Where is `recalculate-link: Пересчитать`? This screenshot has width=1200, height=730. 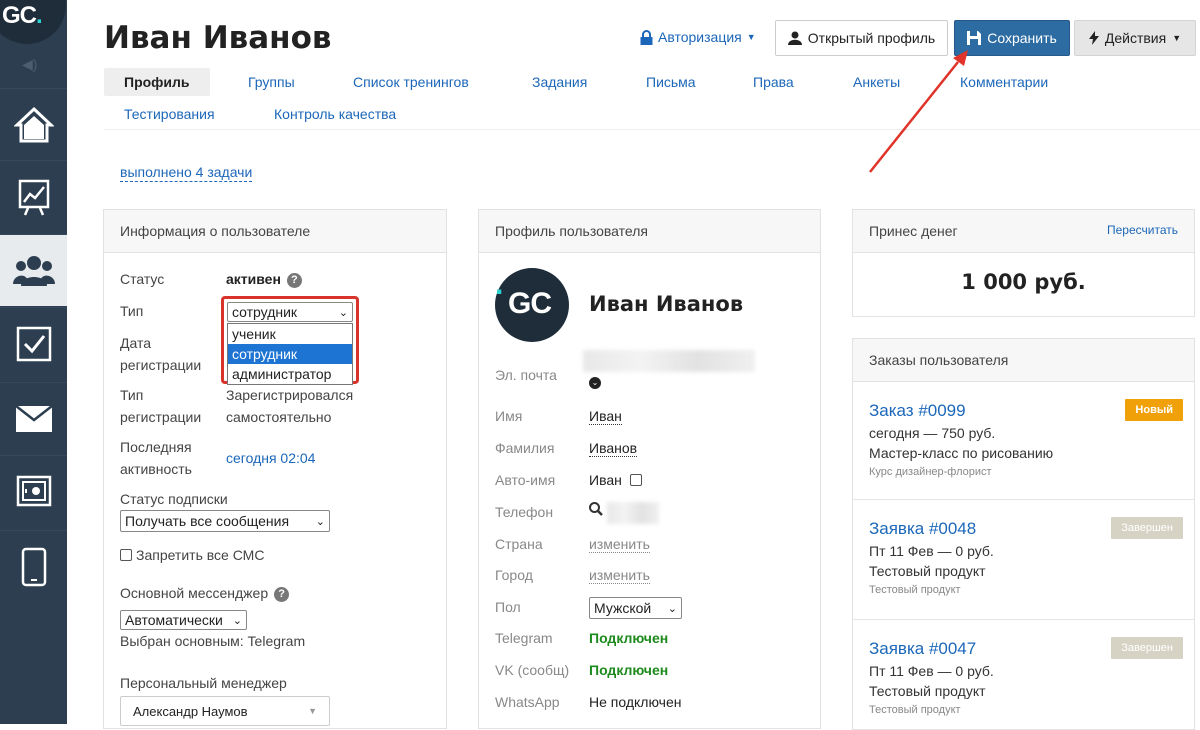
recalculate-link: Пересчитать is located at coordinates (1142, 230).